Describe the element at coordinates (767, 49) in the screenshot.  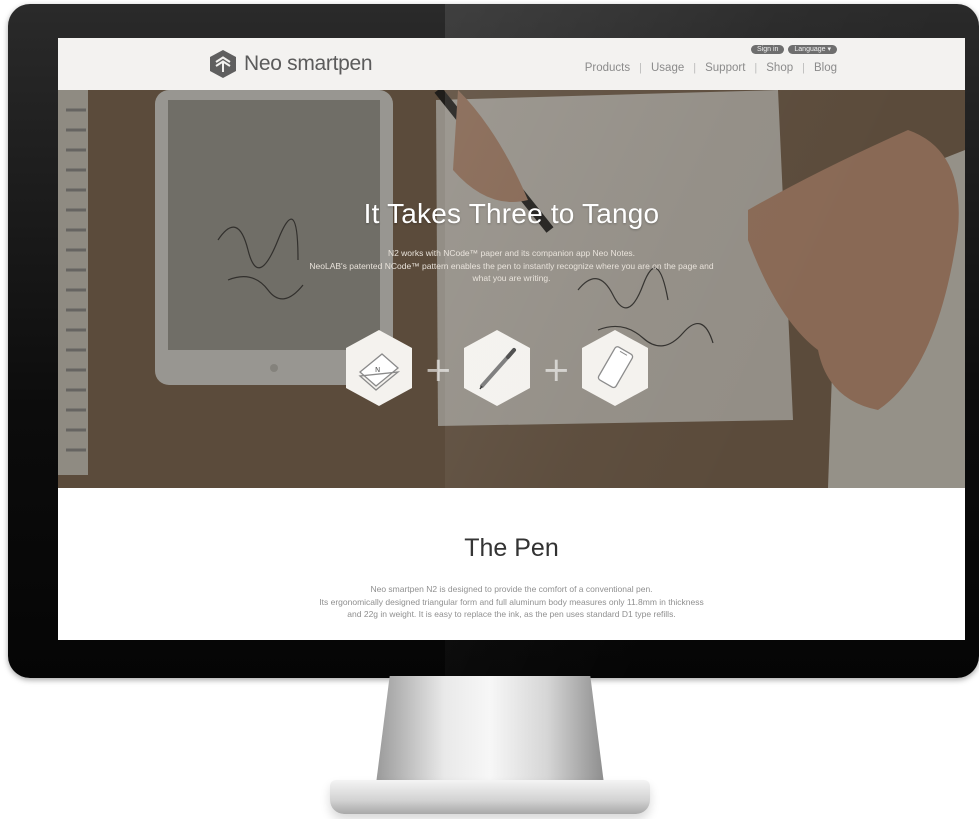
I see `sign-in-button: Sign in` at that location.